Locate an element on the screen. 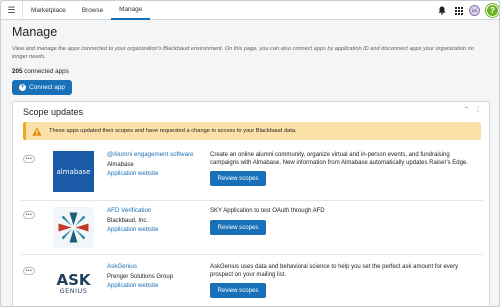 This screenshot has height=307, width=500. avatar: LK is located at coordinates (474, 10).